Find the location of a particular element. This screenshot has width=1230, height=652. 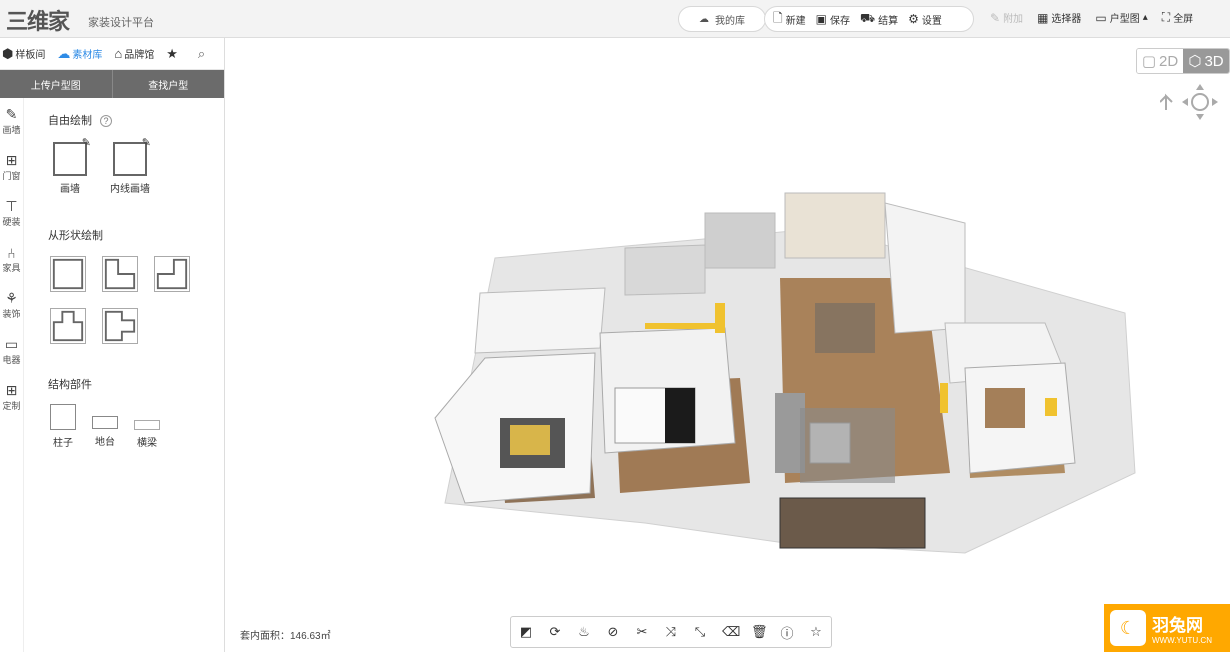

my-library-button: ☁ 我的库 is located at coordinates (722, 19).